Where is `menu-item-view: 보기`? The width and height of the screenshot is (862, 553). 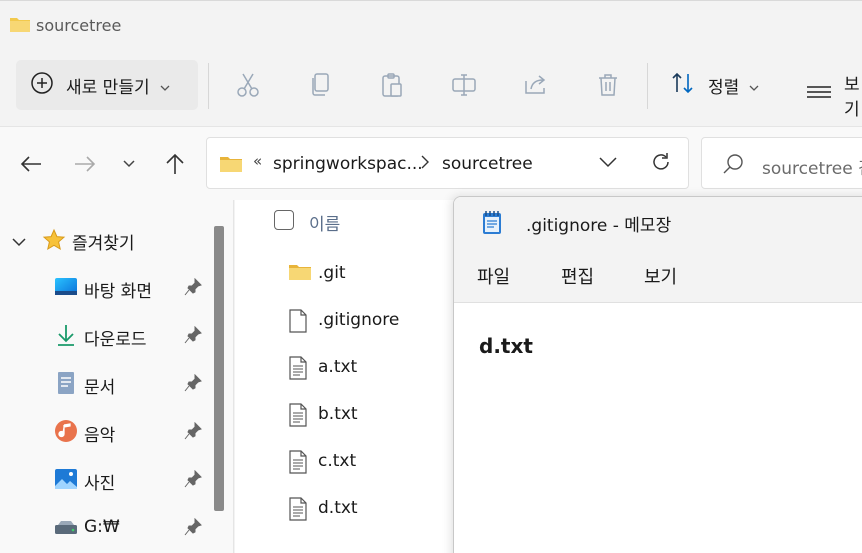 menu-item-view: 보기 is located at coordinates (660, 276).